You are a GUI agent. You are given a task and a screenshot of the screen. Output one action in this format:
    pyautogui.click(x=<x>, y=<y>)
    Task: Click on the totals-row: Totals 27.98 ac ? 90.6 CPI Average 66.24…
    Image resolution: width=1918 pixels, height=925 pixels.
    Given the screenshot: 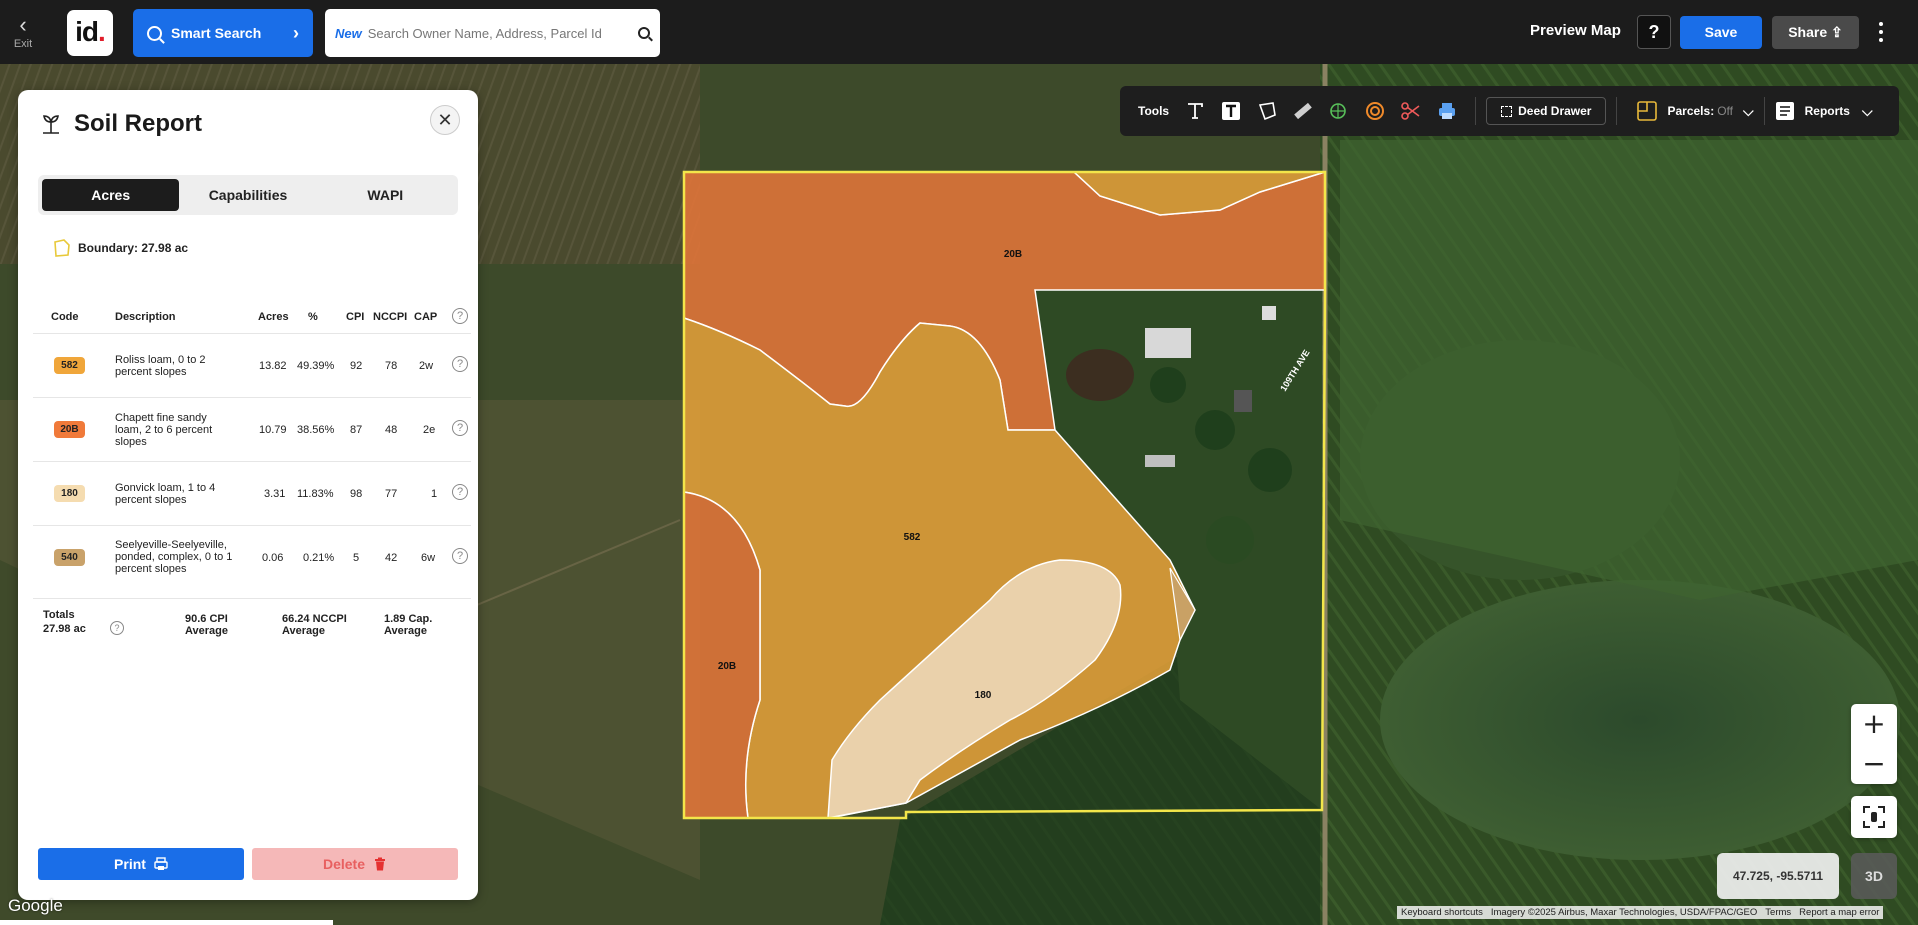 What is the action you would take?
    pyautogui.click(x=252, y=628)
    